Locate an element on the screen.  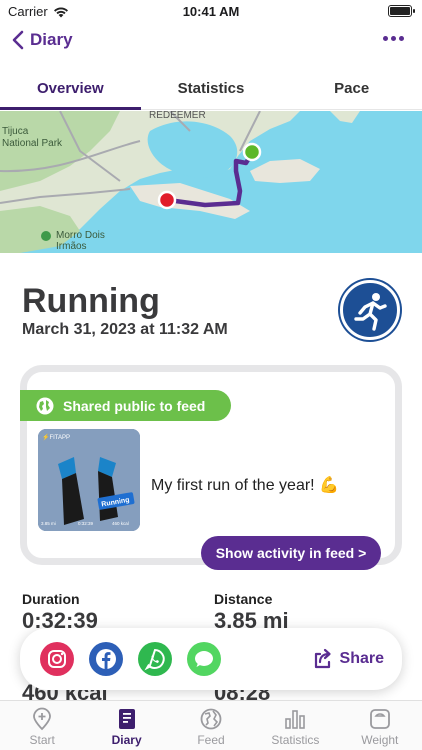
shared-label: Shared public to feed is located at coordinates (134, 405).